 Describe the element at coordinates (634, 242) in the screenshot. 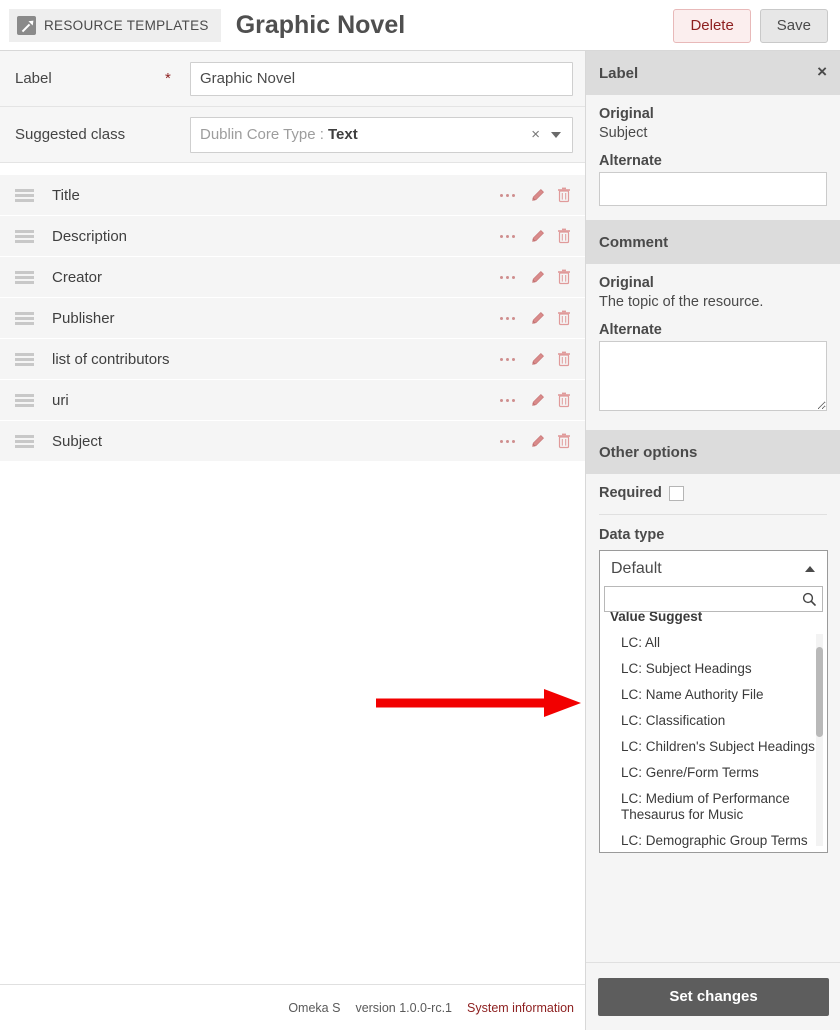

I see `sidebar-comment-title: Comment` at that location.